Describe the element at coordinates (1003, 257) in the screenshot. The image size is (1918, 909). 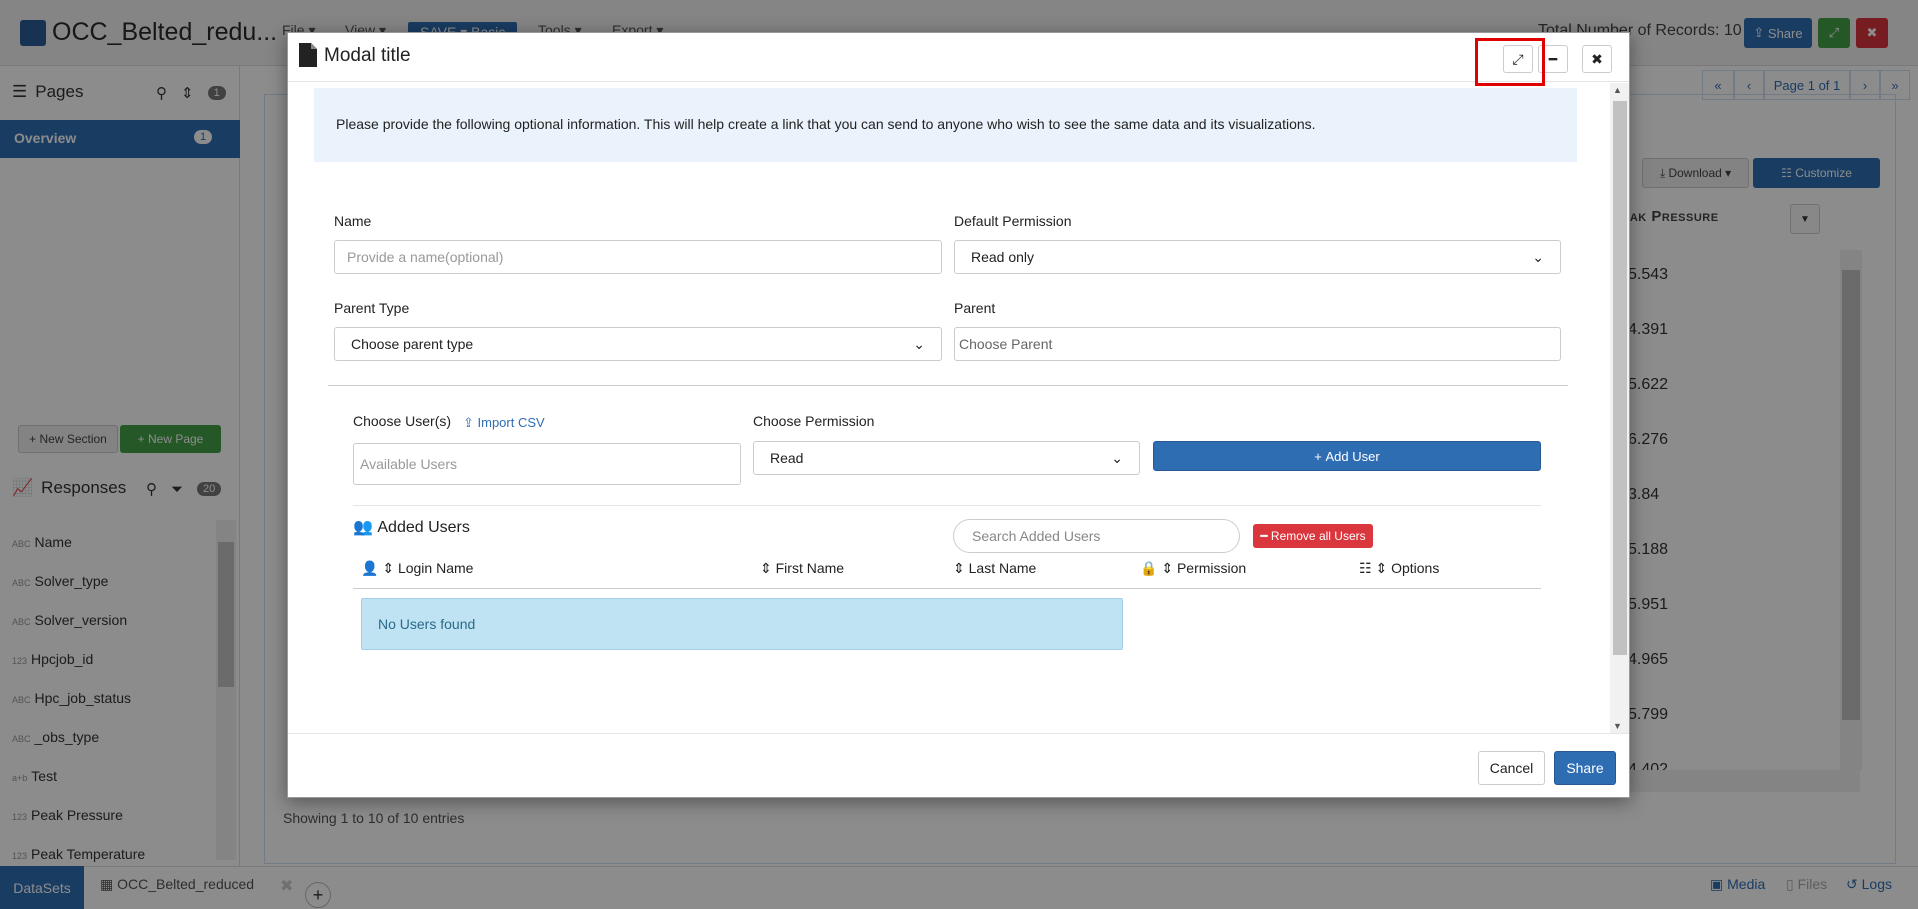
I see `default-permission-value: Read only` at that location.